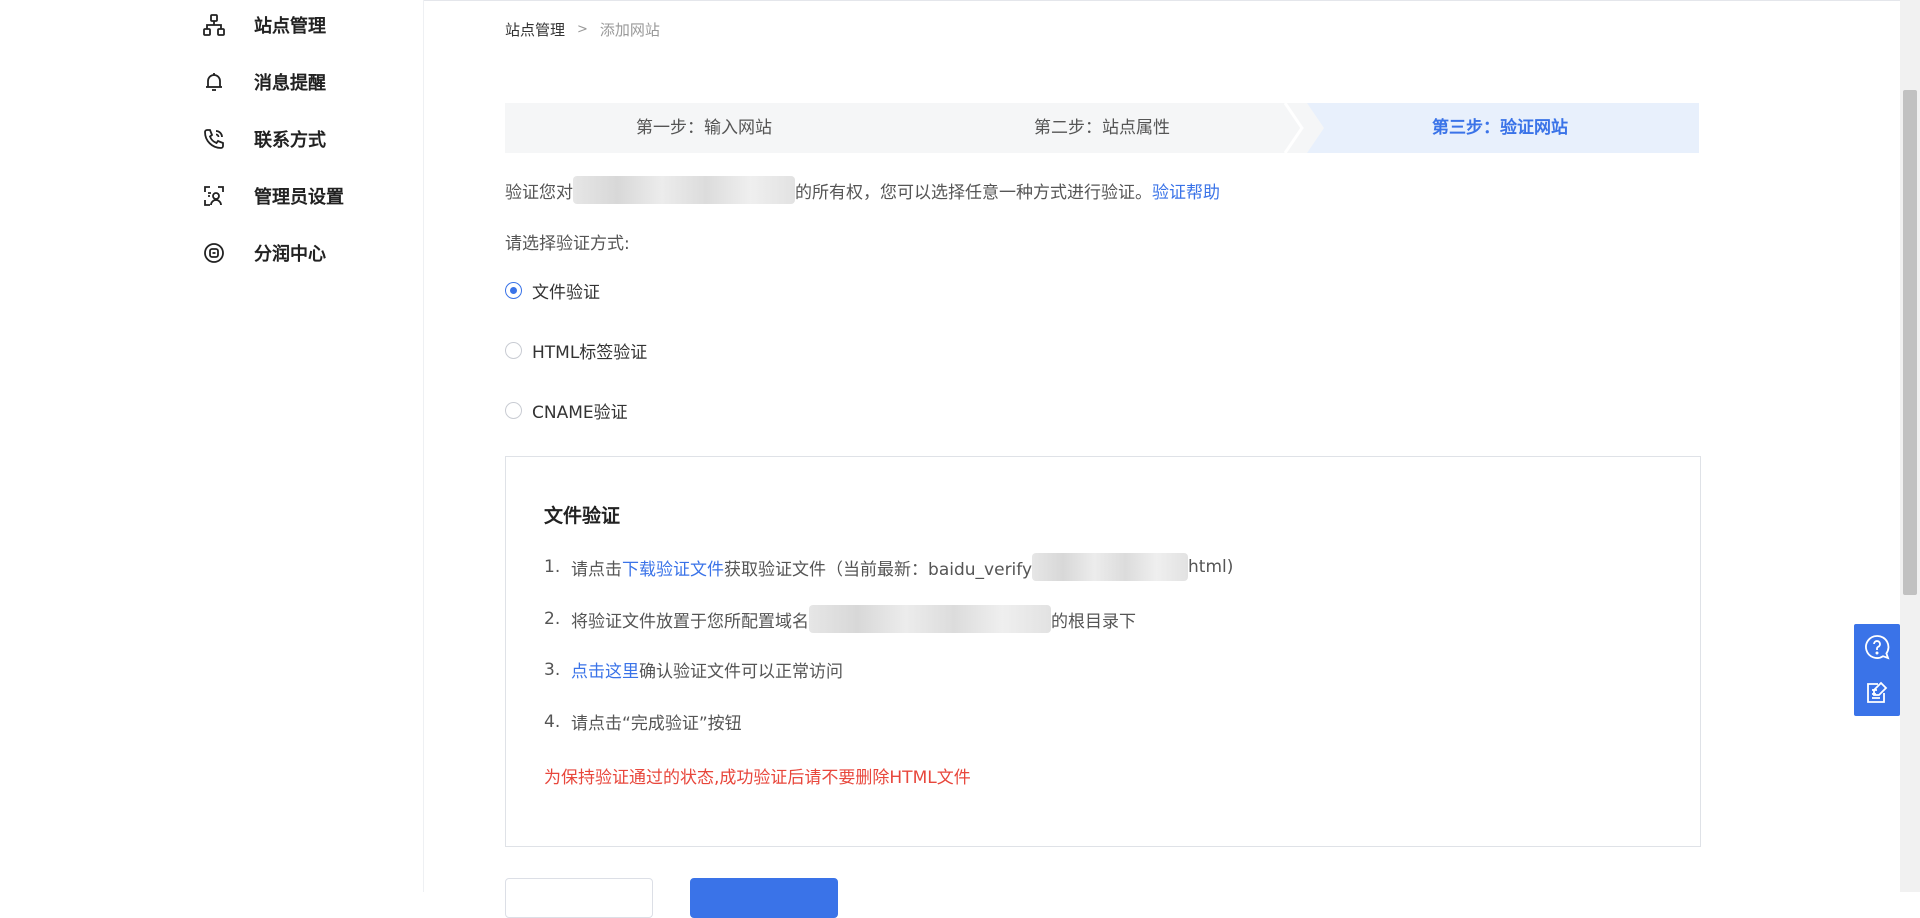  I want to click on keep-file-warning: 为保持验证通过的状态,成功验证后请不要删除HTML文件, so click(757, 778).